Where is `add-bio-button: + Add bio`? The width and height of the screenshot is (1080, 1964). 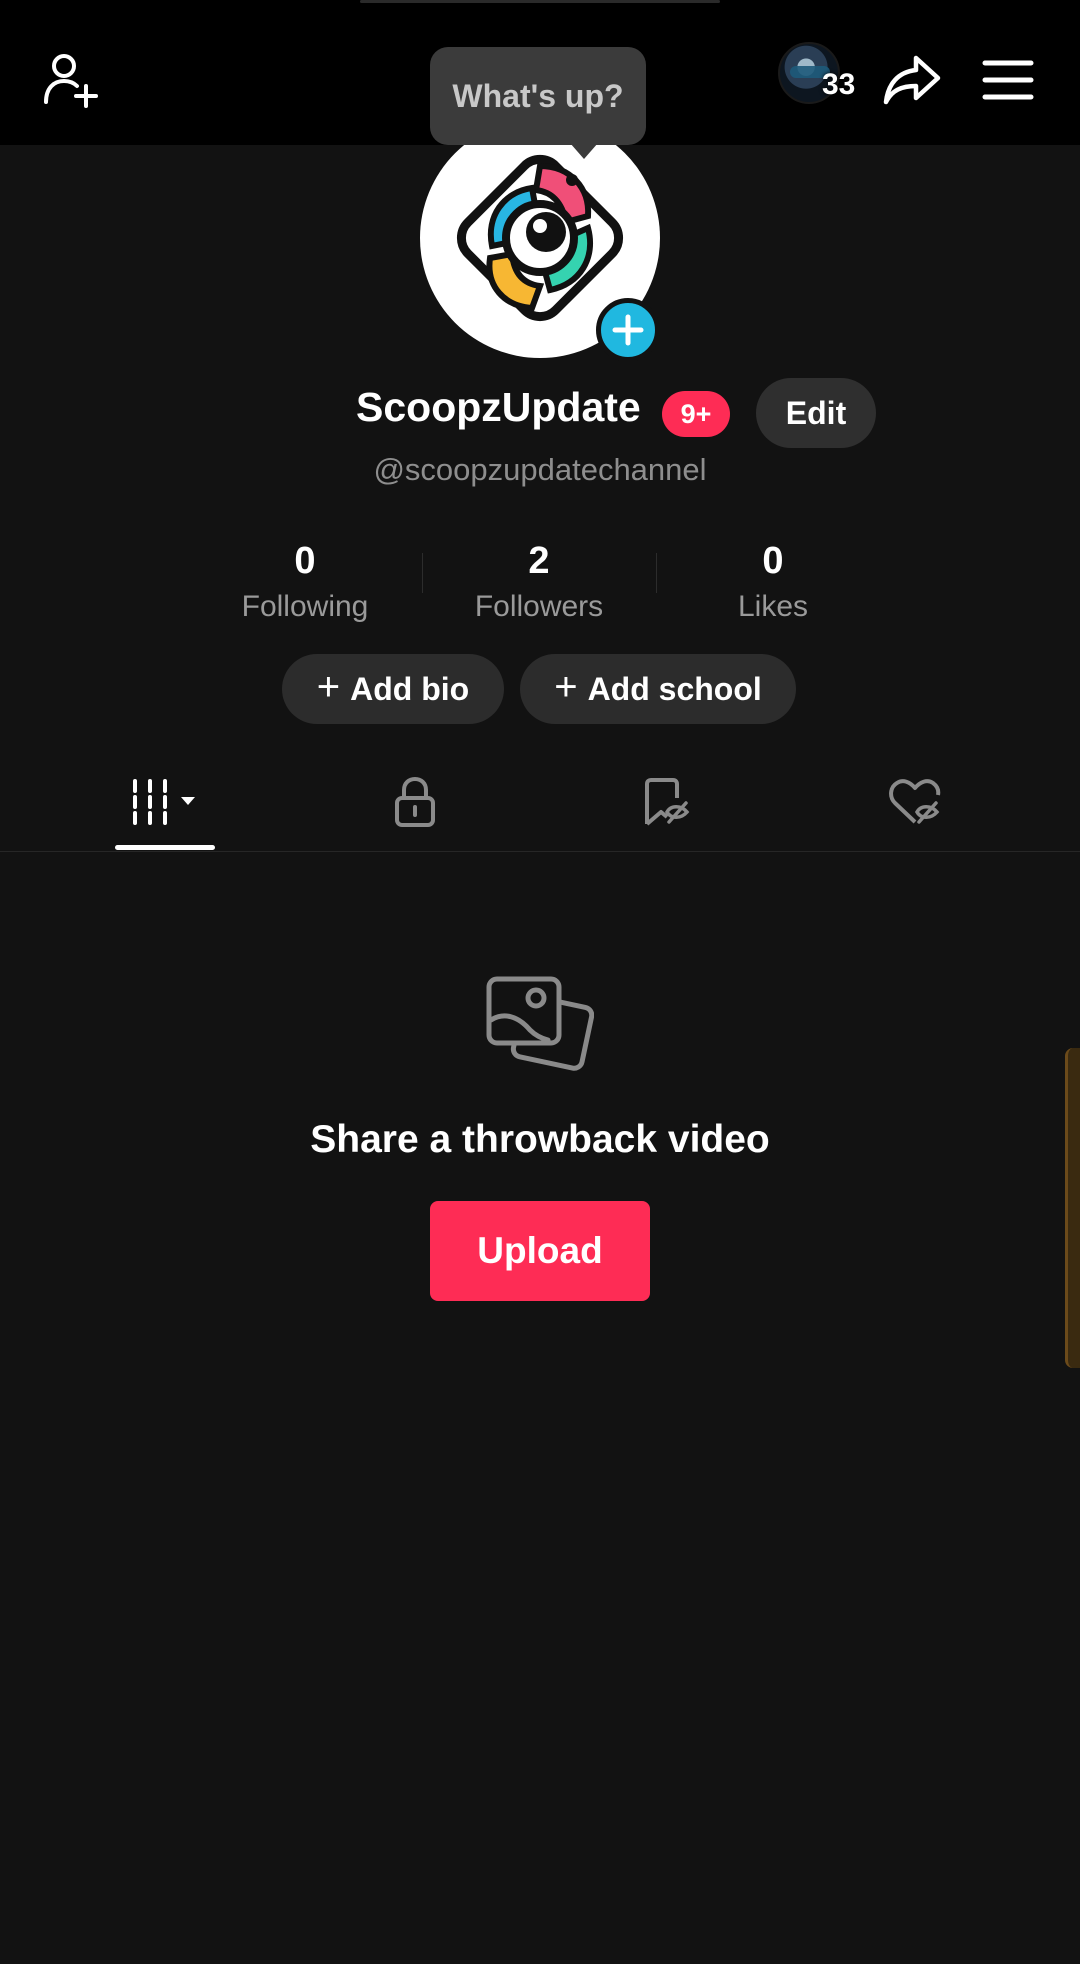
add-bio-button: + Add bio is located at coordinates (393, 689).